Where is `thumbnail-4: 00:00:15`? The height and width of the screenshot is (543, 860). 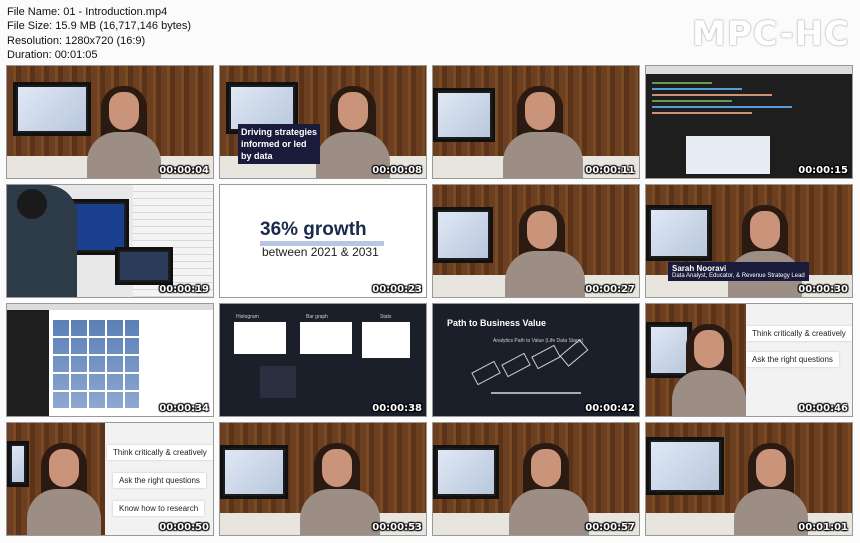
thumbnail-4: 00:00:15 is located at coordinates (749, 122).